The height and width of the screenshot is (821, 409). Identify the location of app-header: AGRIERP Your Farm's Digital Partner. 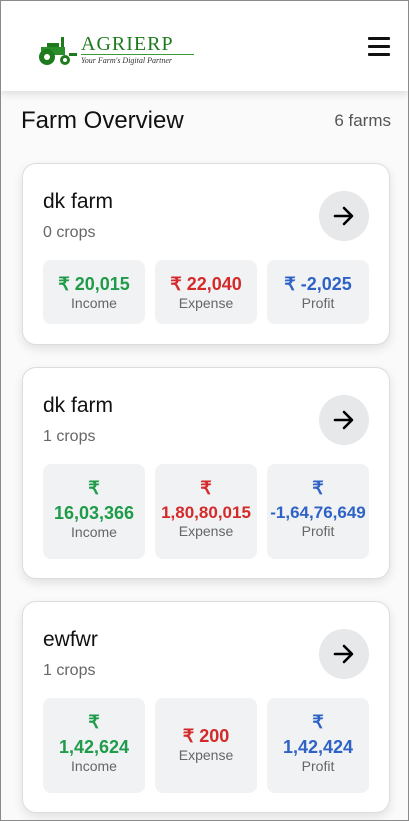
(204, 46).